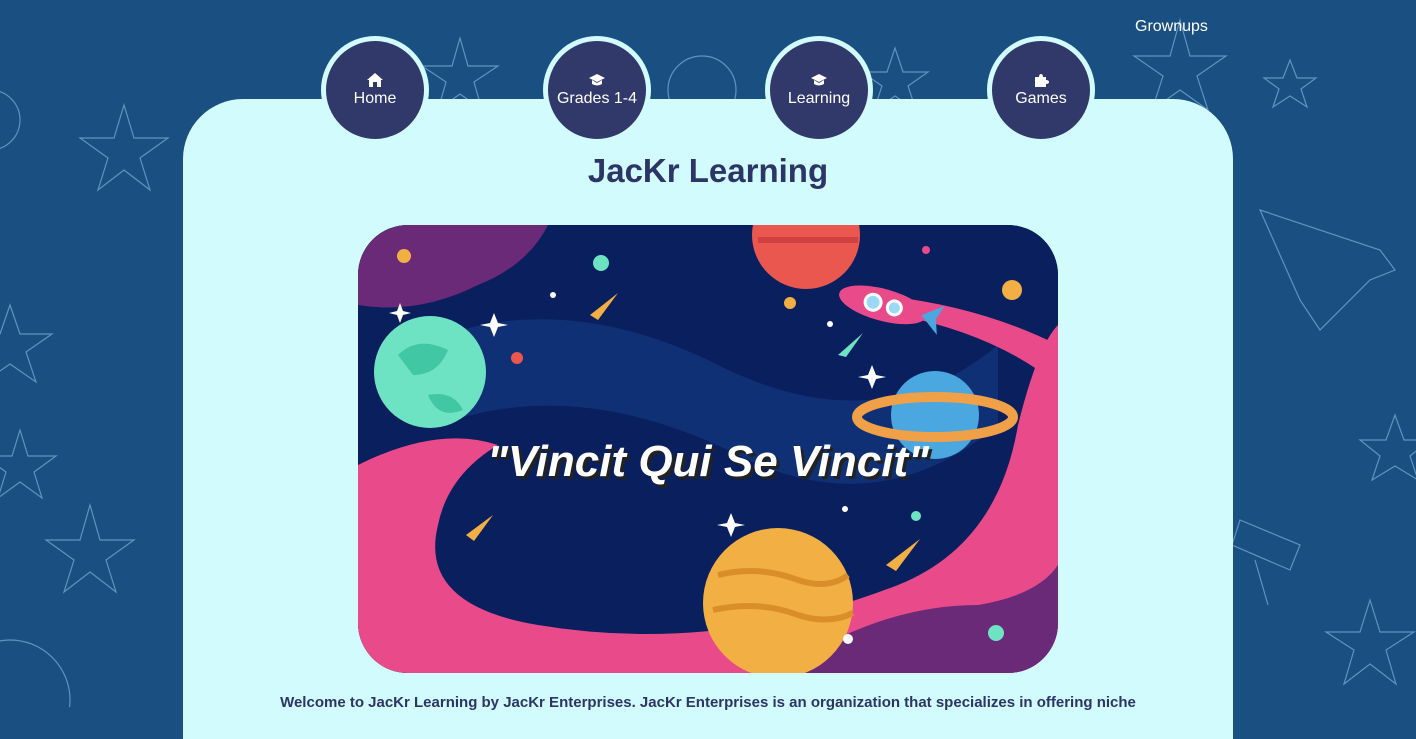 The width and height of the screenshot is (1416, 739). What do you see at coordinates (597, 98) in the screenshot?
I see `nav-grades-label: Grades 1-4` at bounding box center [597, 98].